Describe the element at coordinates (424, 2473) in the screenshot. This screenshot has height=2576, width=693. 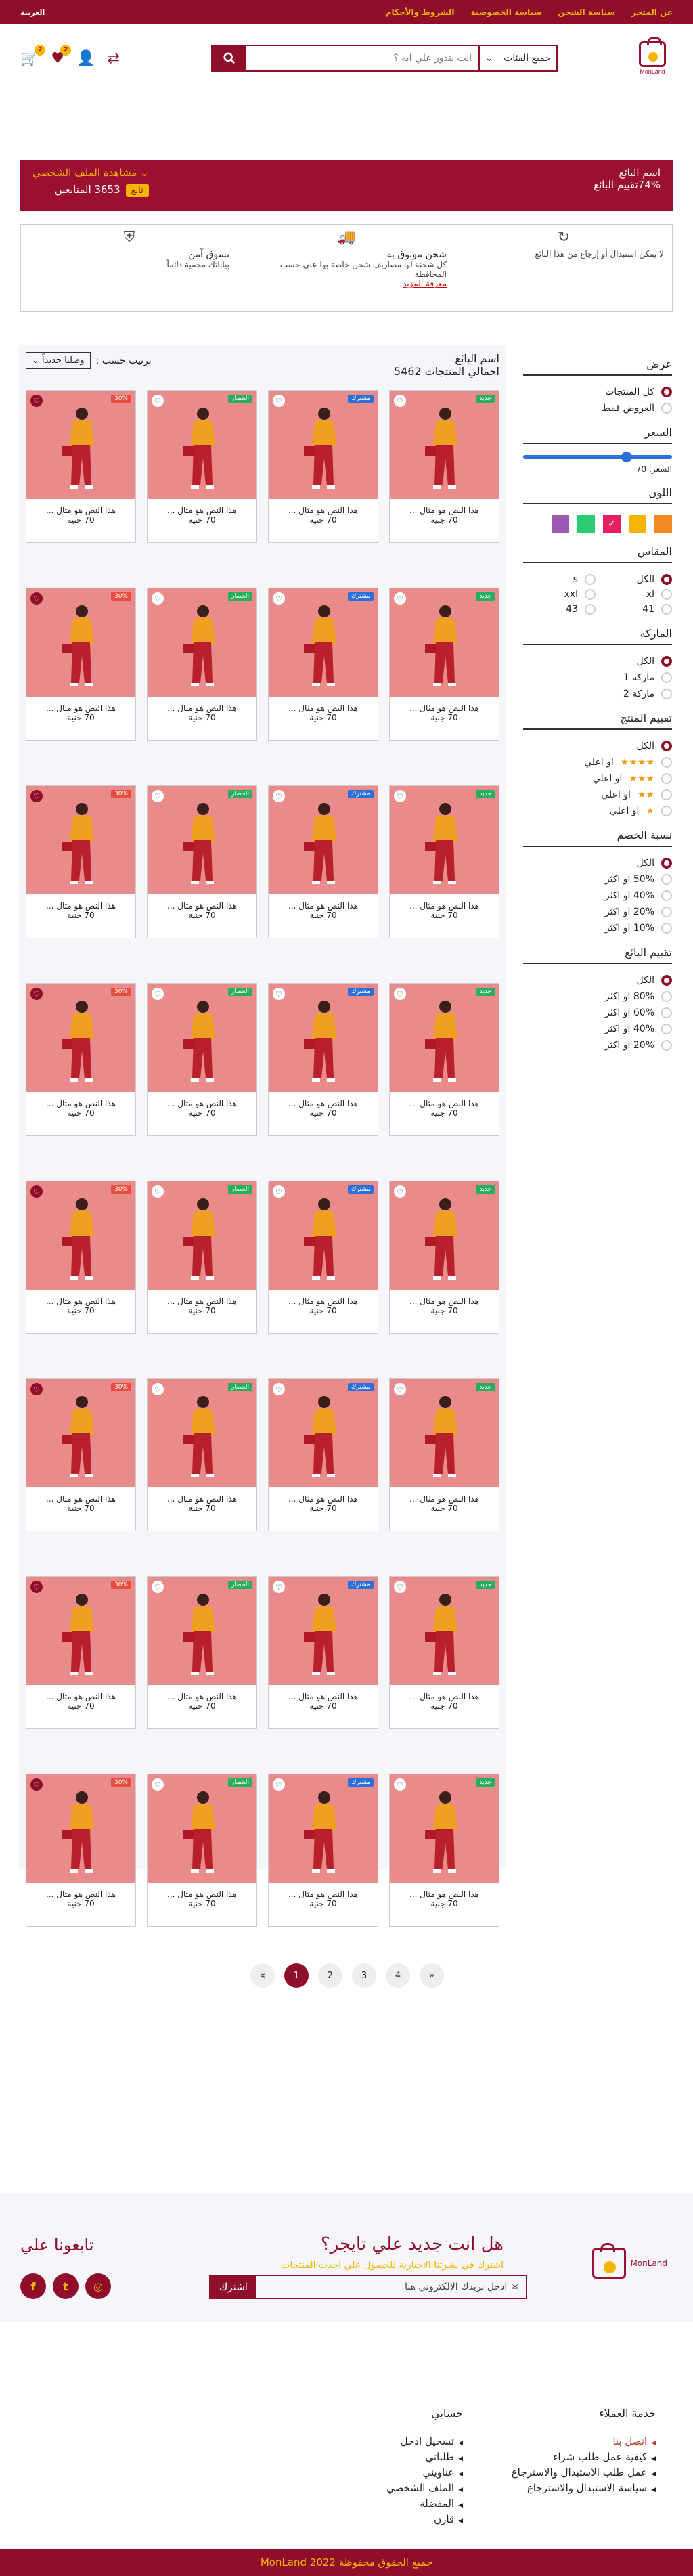
I see `footer-link: عناويني` at that location.